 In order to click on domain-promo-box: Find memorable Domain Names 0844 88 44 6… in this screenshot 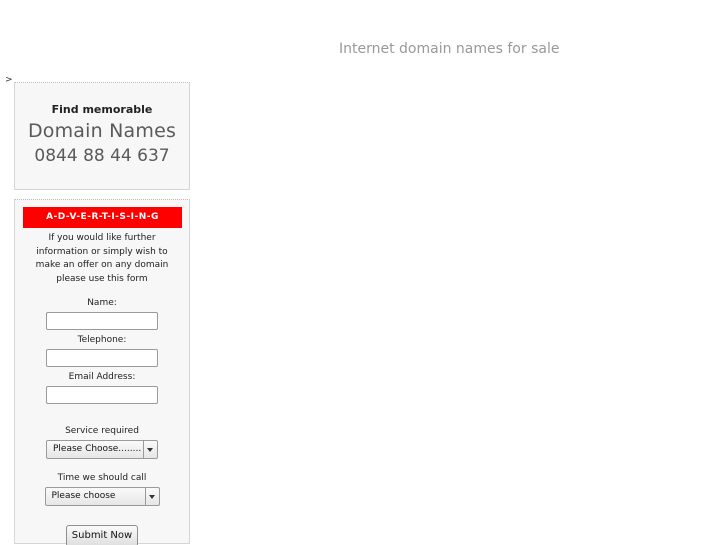, I will do `click(102, 136)`.